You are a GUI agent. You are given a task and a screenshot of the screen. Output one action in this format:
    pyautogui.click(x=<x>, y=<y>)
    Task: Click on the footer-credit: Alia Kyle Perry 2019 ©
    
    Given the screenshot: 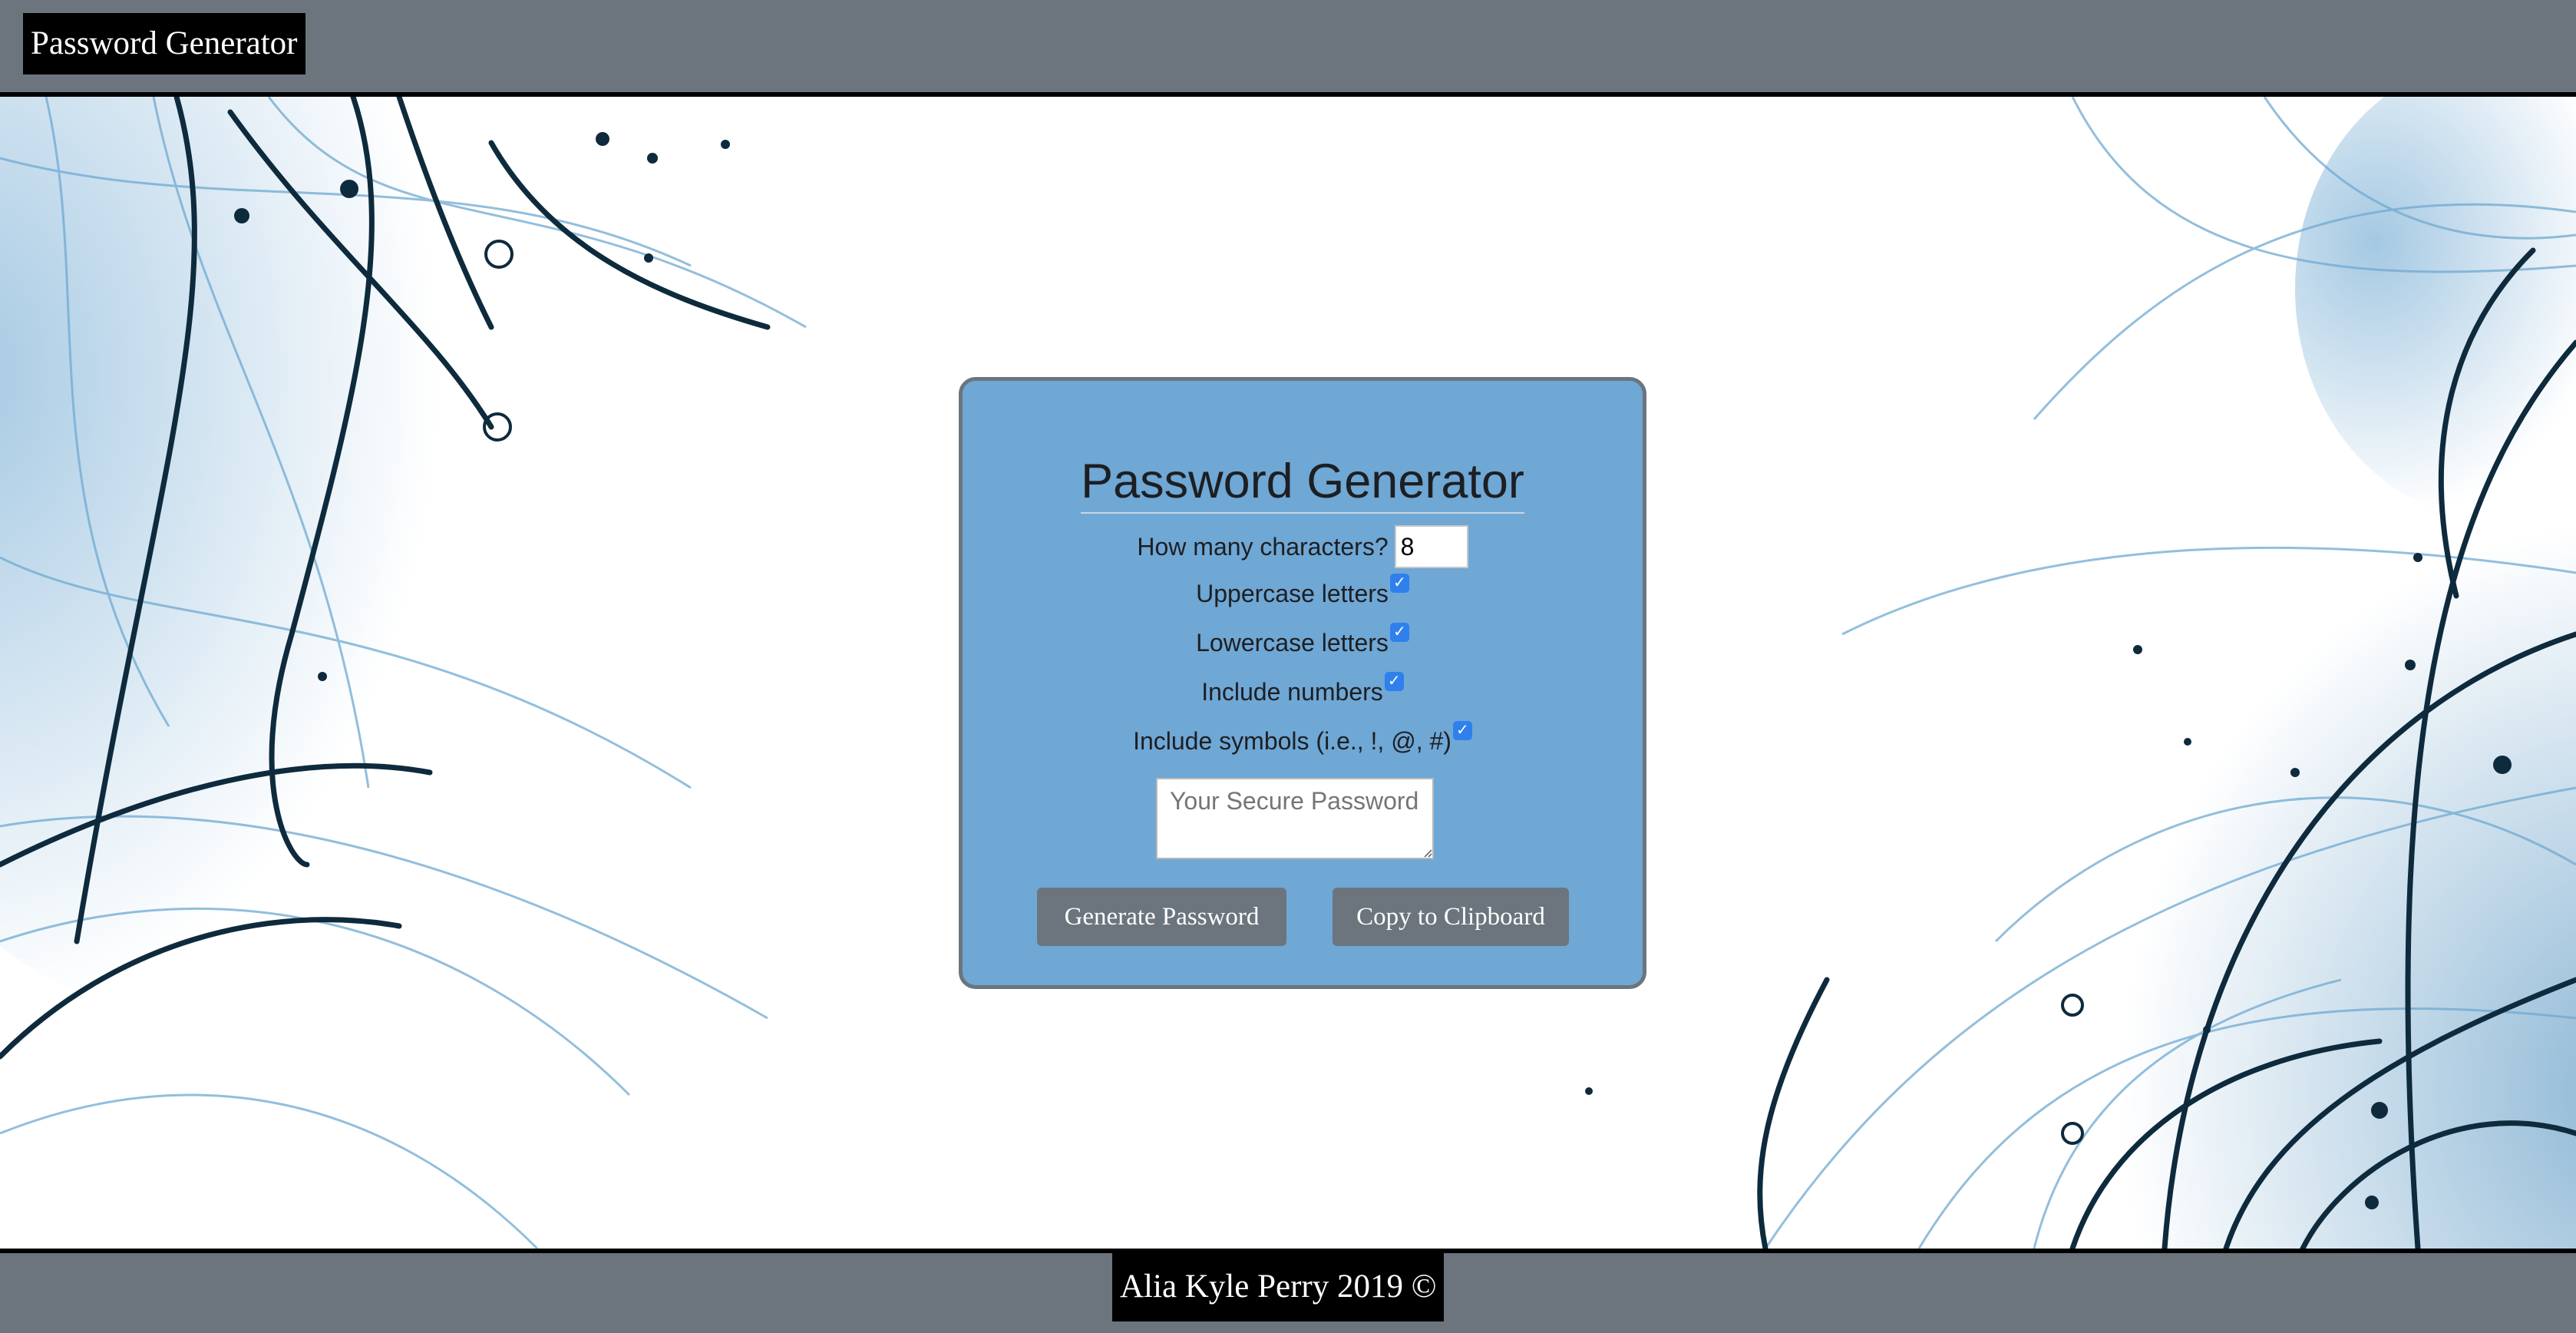 What is the action you would take?
    pyautogui.click(x=1278, y=1287)
    